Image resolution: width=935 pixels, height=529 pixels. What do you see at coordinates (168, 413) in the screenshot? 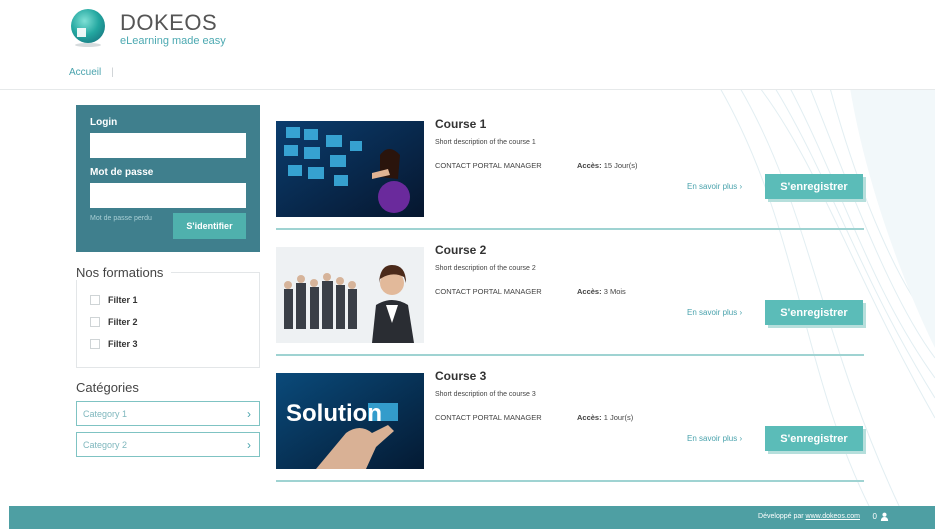
I see `category-item: Category 1 ›` at bounding box center [168, 413].